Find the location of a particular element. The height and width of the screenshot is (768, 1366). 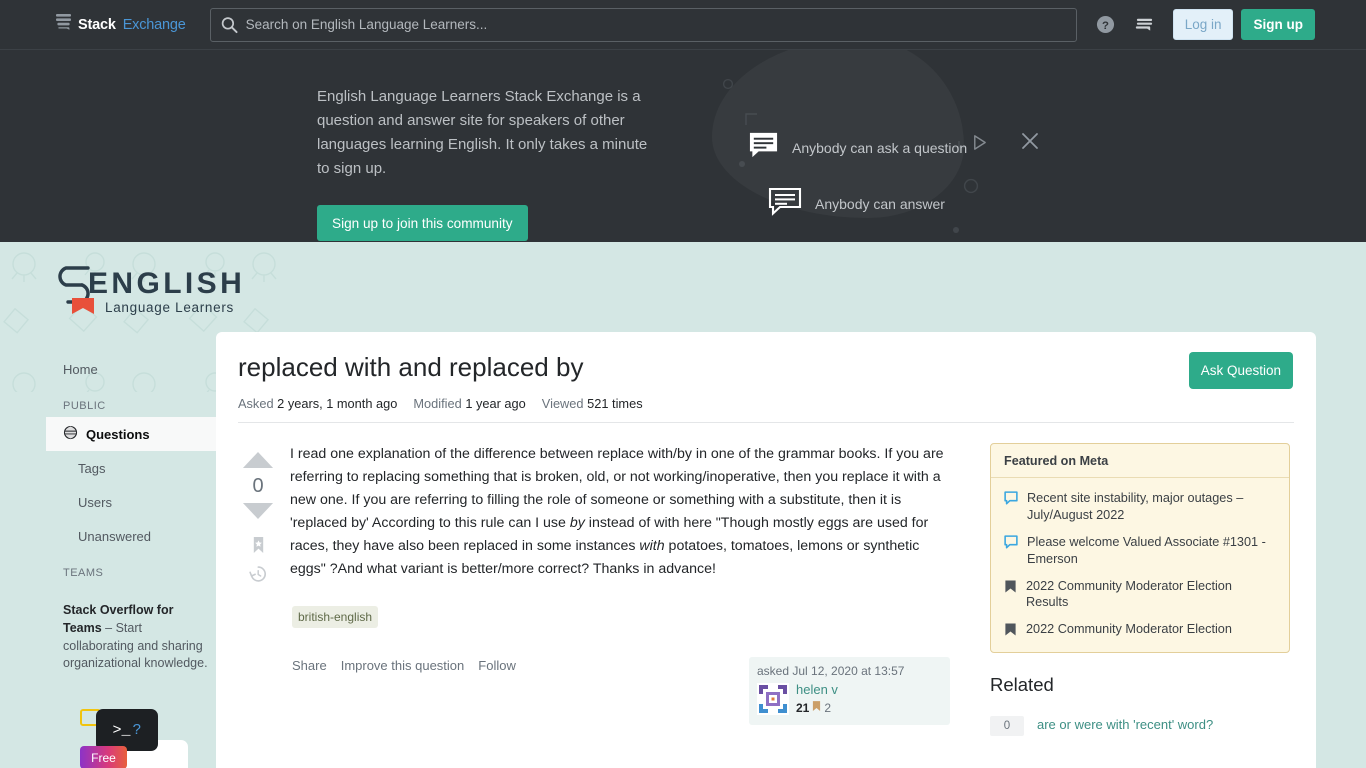

upvote-button is located at coordinates (258, 459).